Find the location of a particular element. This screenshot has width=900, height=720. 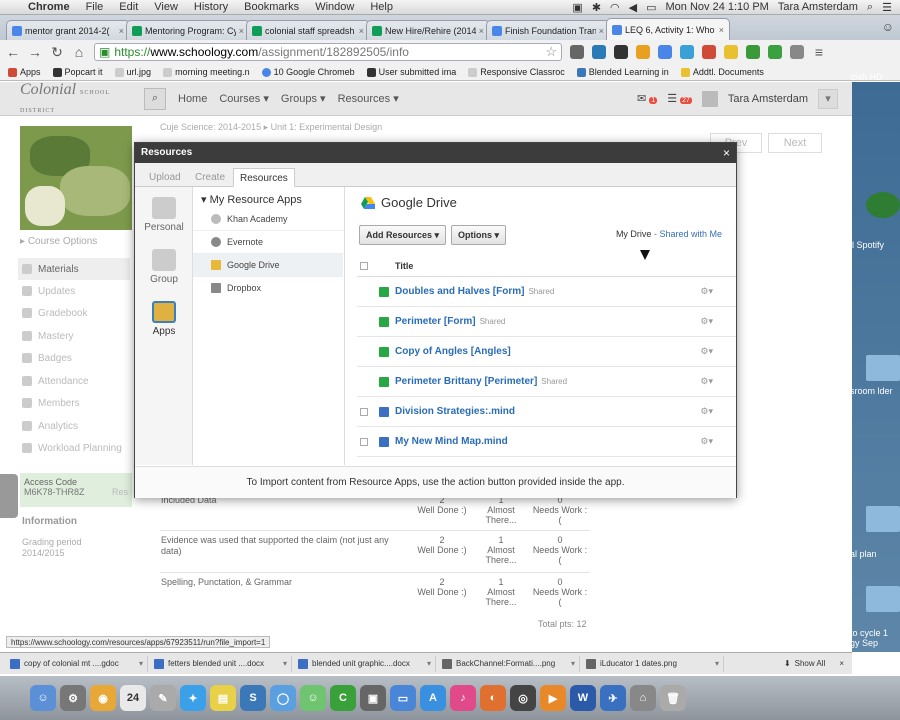

battery-icon: ▭ is located at coordinates (651, 7).